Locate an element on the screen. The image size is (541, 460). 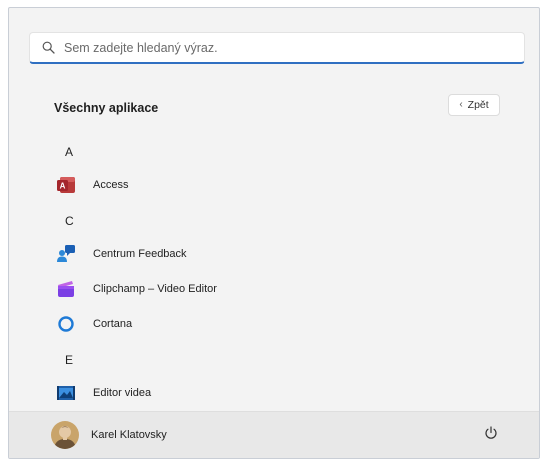
app-item-video-editor: Editor videa is located at coordinates (269, 393).